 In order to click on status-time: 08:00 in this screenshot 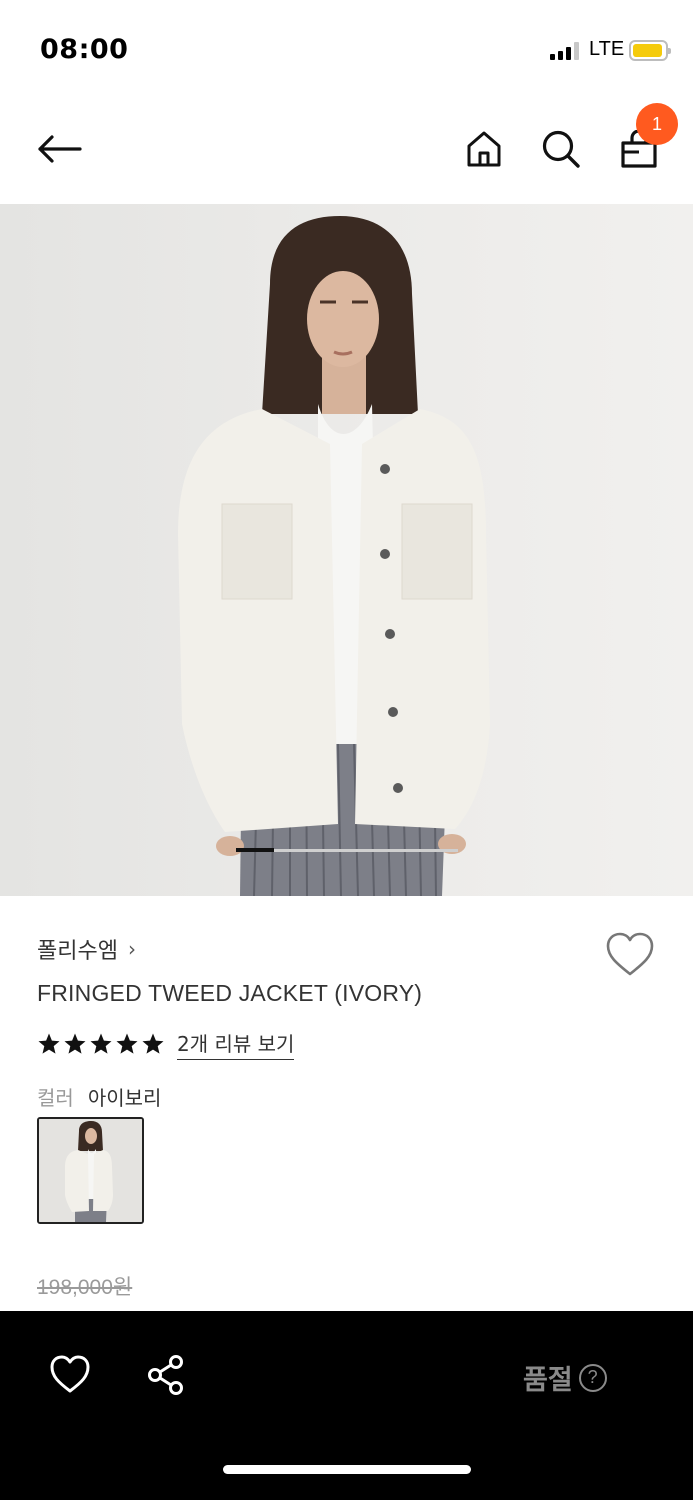, I will do `click(84, 49)`.